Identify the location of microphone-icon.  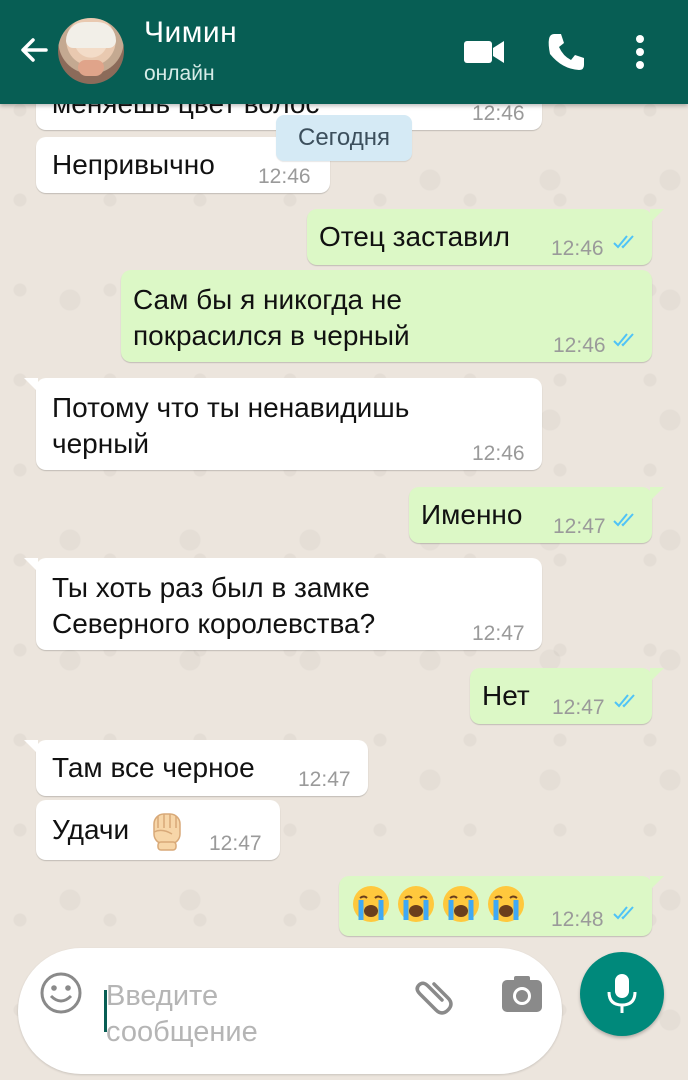
(622, 993).